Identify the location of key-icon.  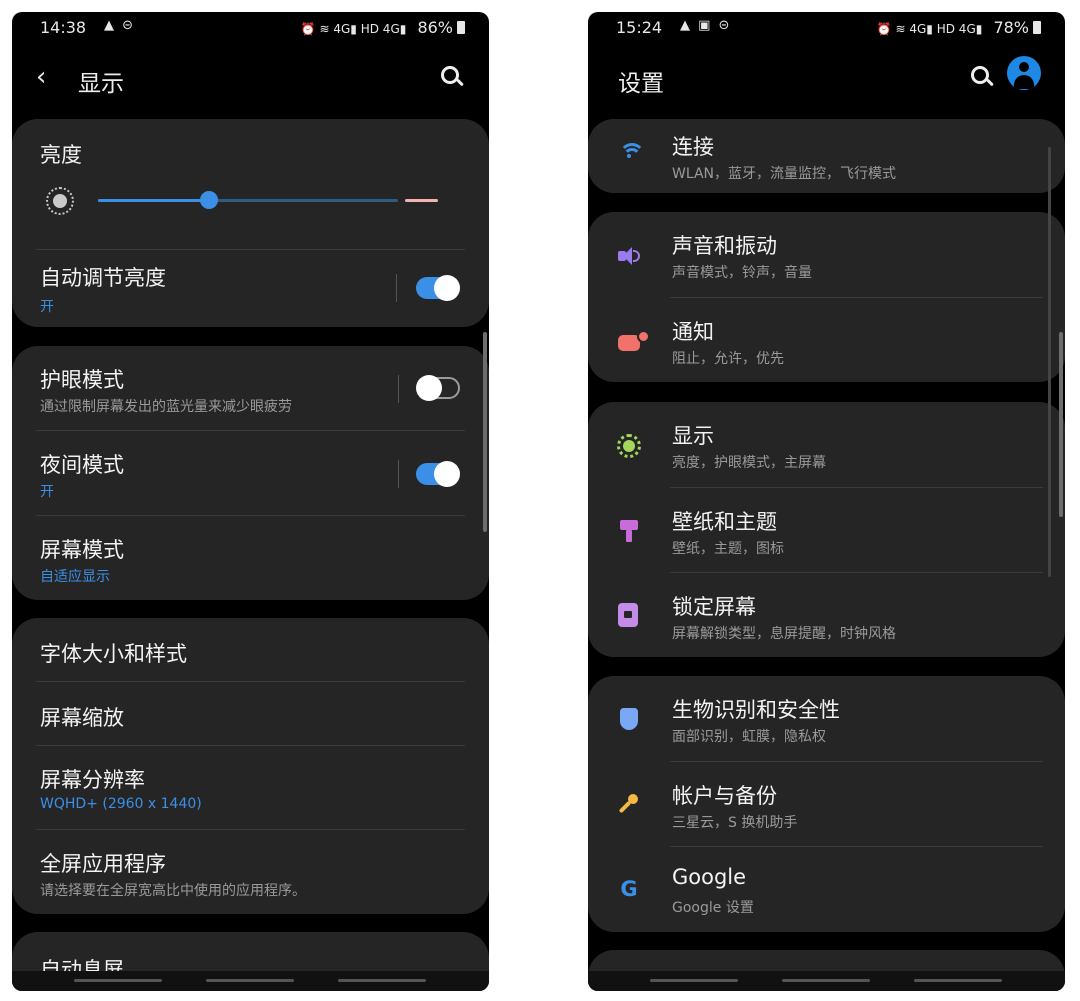
(629, 805).